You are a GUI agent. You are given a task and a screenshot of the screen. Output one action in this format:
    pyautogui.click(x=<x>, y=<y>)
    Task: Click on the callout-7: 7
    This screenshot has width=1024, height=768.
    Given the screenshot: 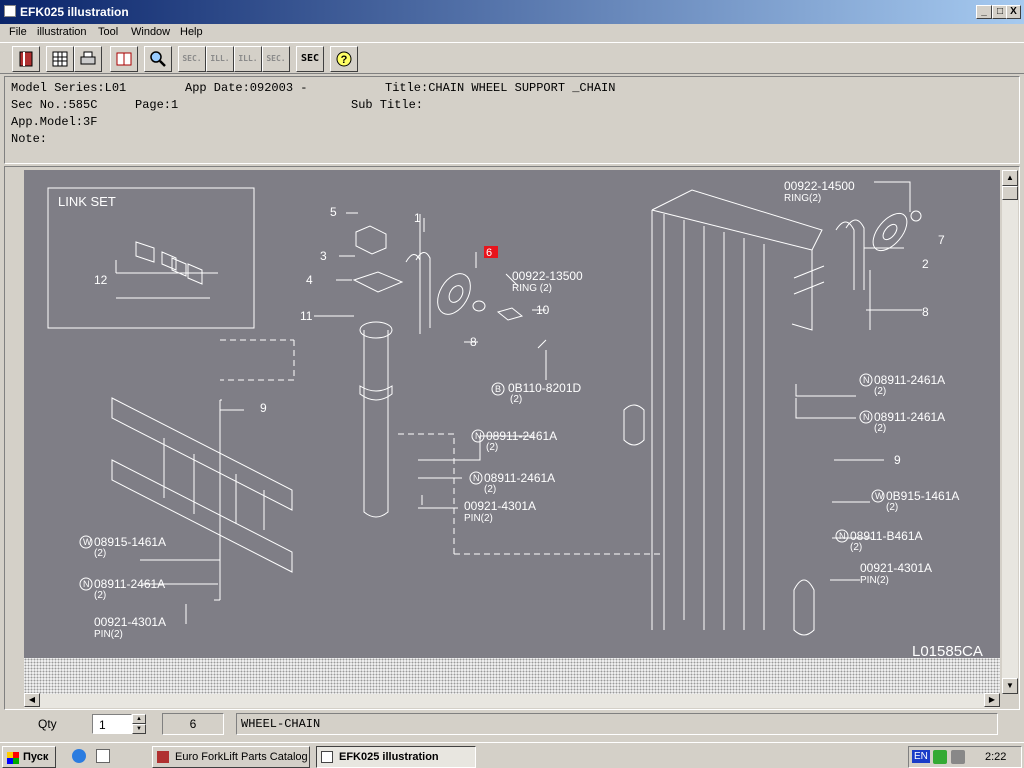 What is the action you would take?
    pyautogui.click(x=941, y=240)
    